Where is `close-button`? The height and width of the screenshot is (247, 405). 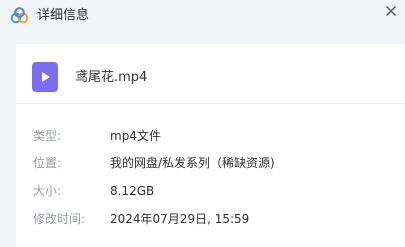 close-button is located at coordinates (391, 11).